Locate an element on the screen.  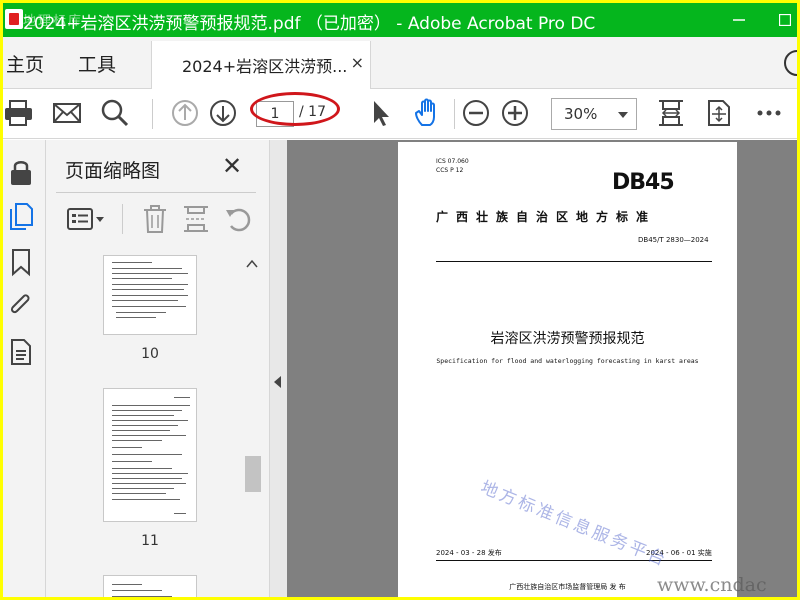
footer-rule is located at coordinates (574, 560).